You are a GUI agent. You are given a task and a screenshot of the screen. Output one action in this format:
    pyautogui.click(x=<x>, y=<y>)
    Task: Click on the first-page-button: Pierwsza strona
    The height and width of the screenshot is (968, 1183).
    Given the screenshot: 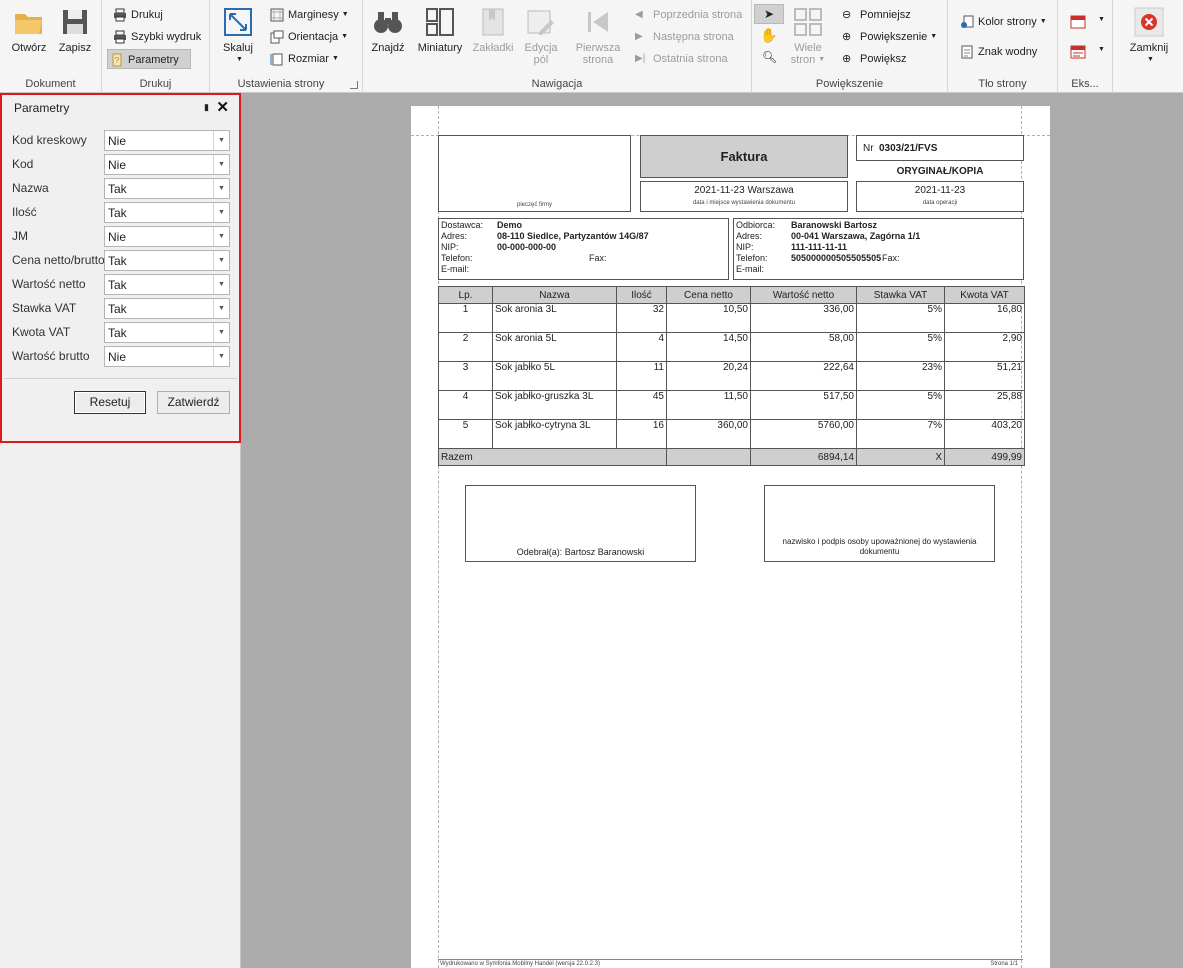 What is the action you would take?
    pyautogui.click(x=598, y=36)
    